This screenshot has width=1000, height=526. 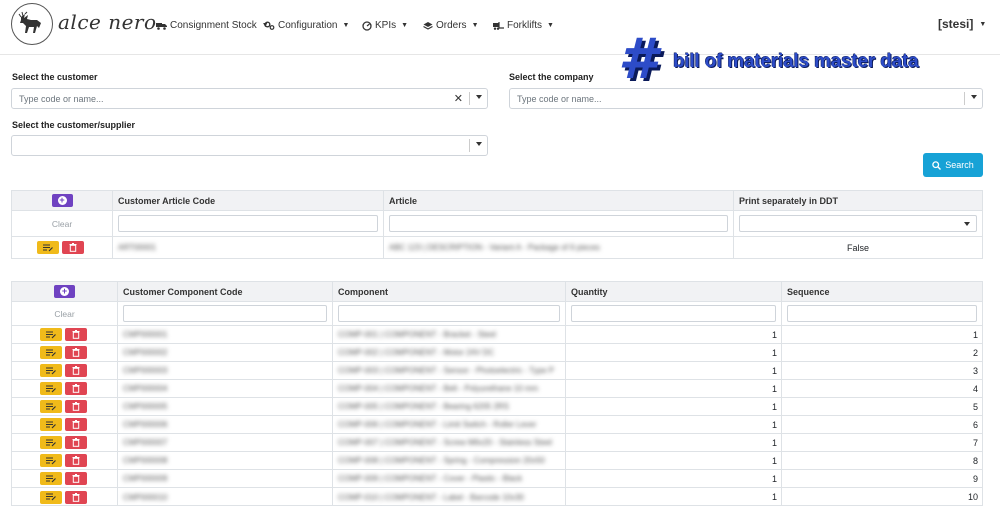 I want to click on col-header: Article, so click(x=559, y=200).